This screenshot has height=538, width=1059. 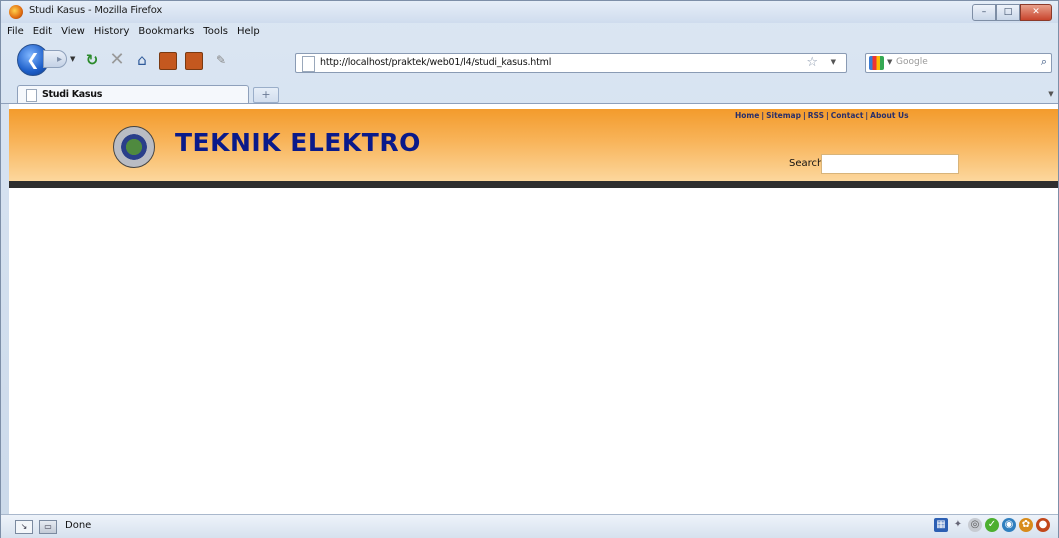 What do you see at coordinates (221, 60) in the screenshot?
I see `puzzle-icon: ✎` at bounding box center [221, 60].